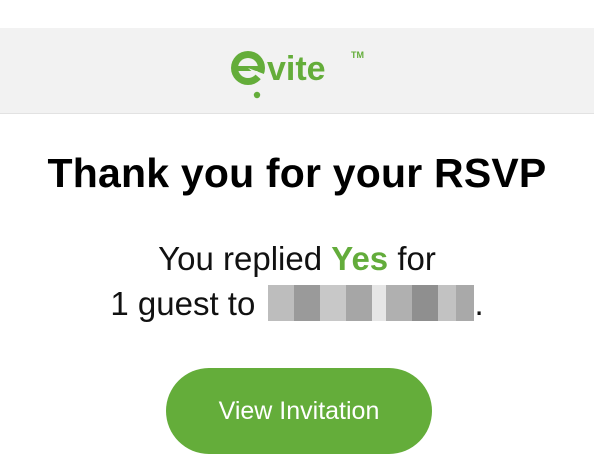 The width and height of the screenshot is (594, 472). I want to click on evite-logo: vite TM, so click(301, 71).